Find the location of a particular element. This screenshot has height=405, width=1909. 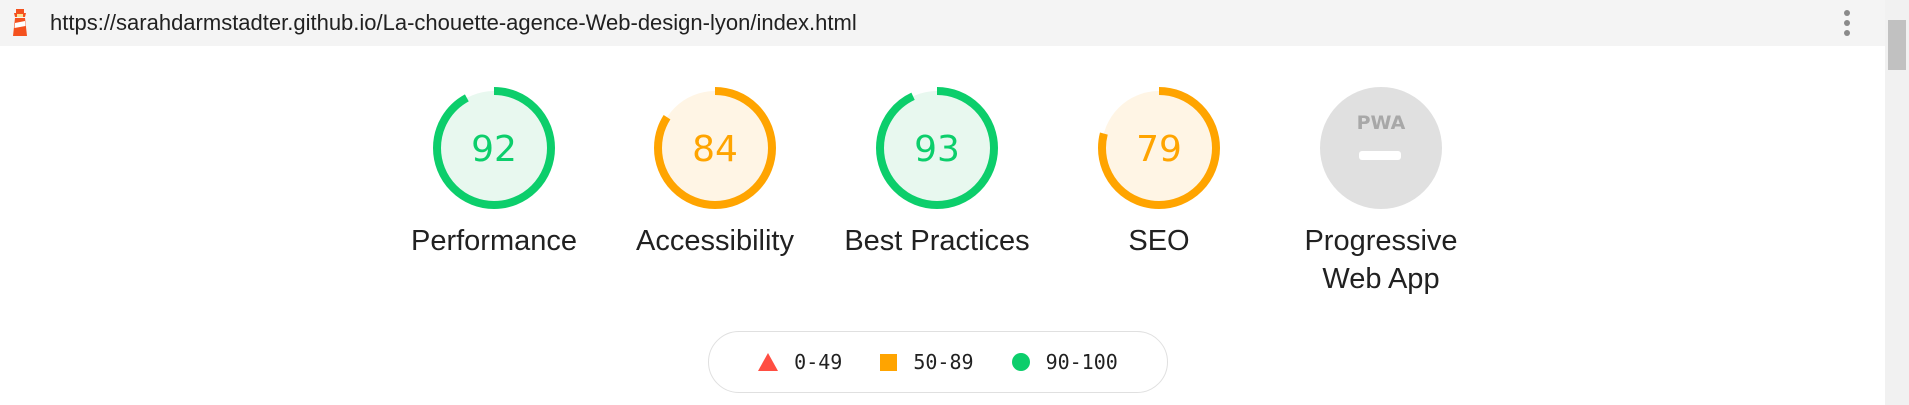

legend-fail: 0-49 is located at coordinates (800, 362).